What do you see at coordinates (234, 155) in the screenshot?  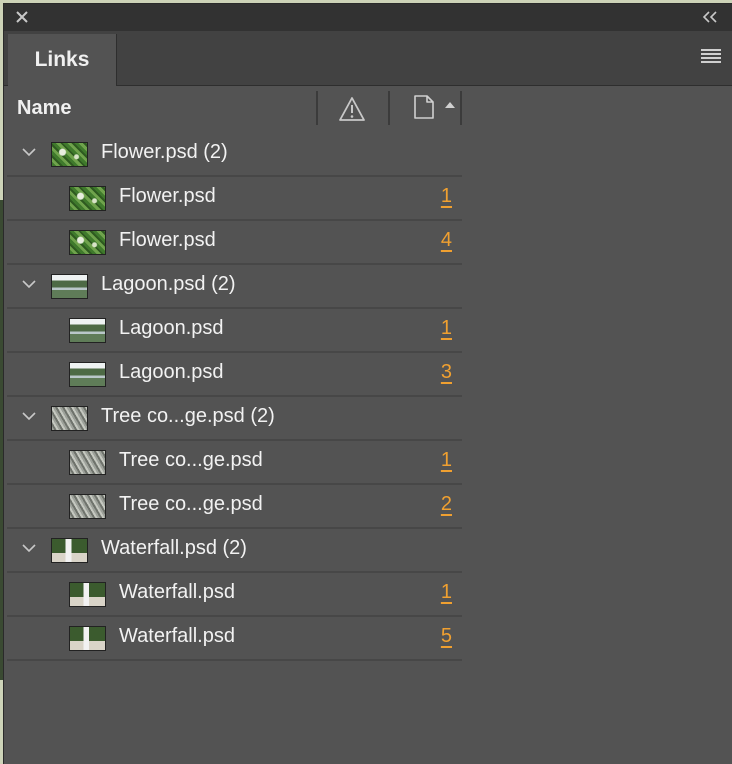 I see `link-group-row: Flower.psd (2)` at bounding box center [234, 155].